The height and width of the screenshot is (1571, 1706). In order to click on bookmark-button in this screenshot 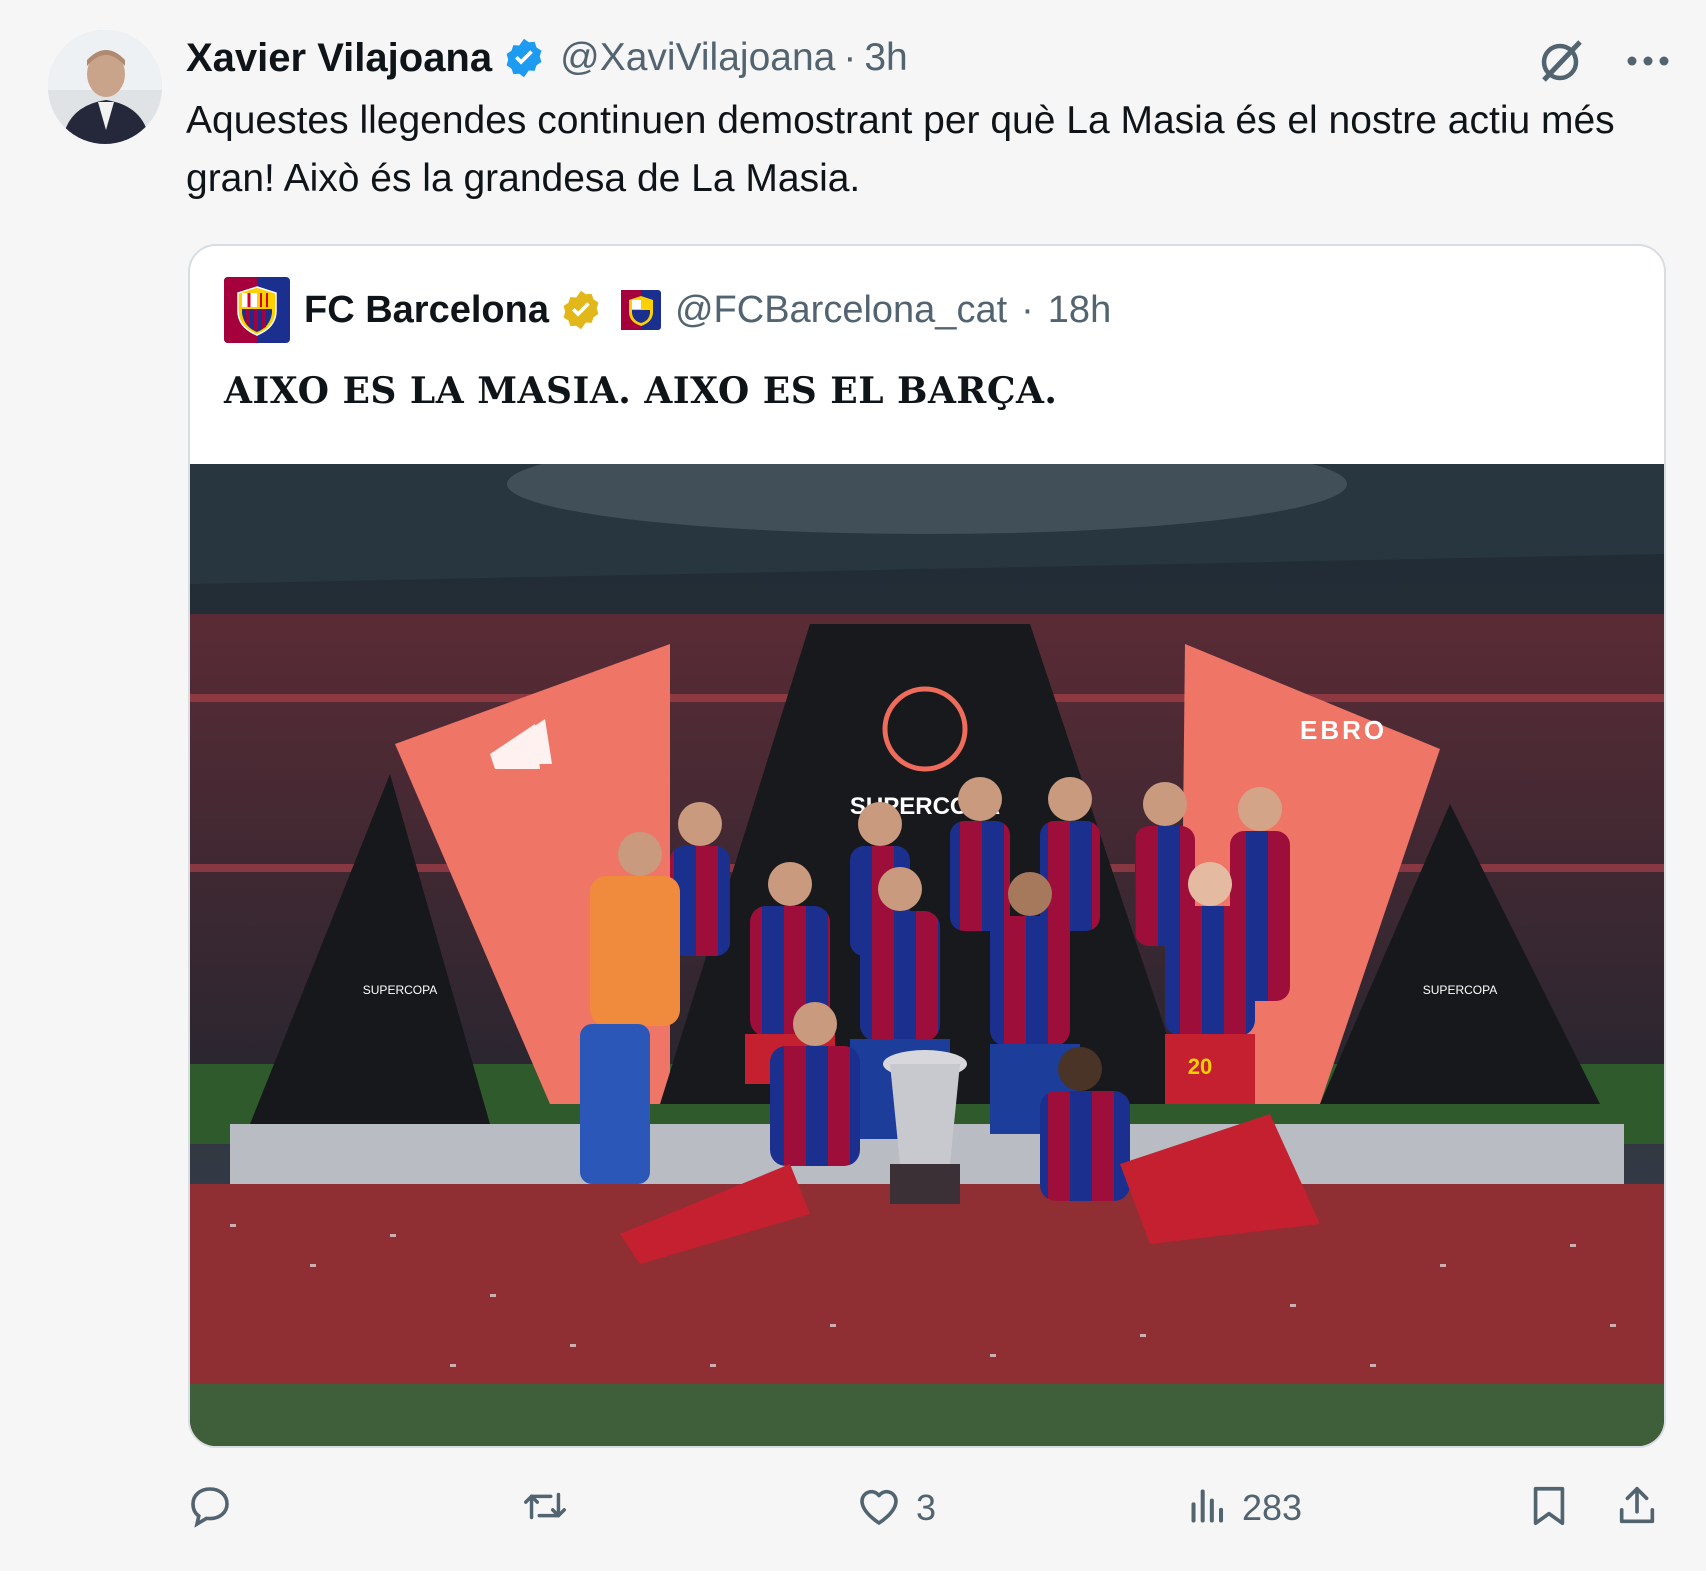, I will do `click(1549, 1508)`.